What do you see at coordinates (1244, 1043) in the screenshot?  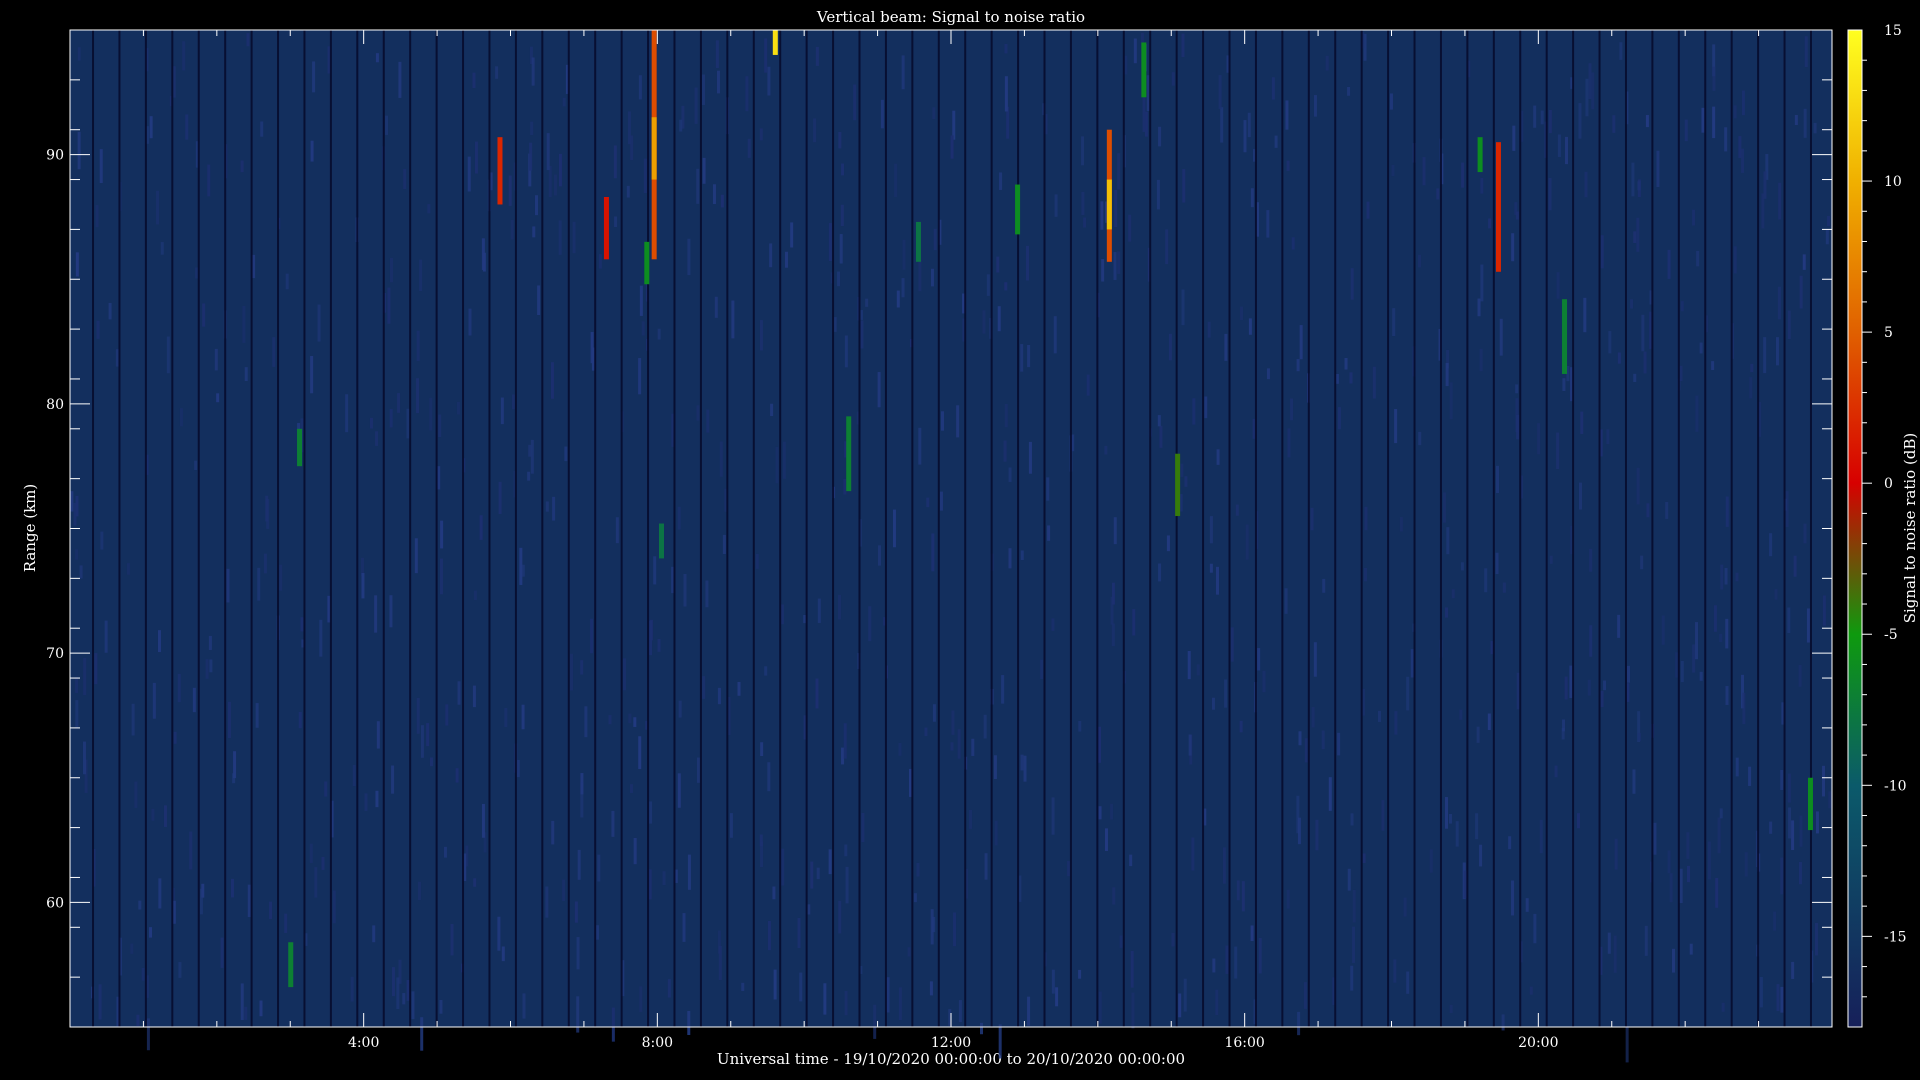 I see `x-tick-label: 16:00` at bounding box center [1244, 1043].